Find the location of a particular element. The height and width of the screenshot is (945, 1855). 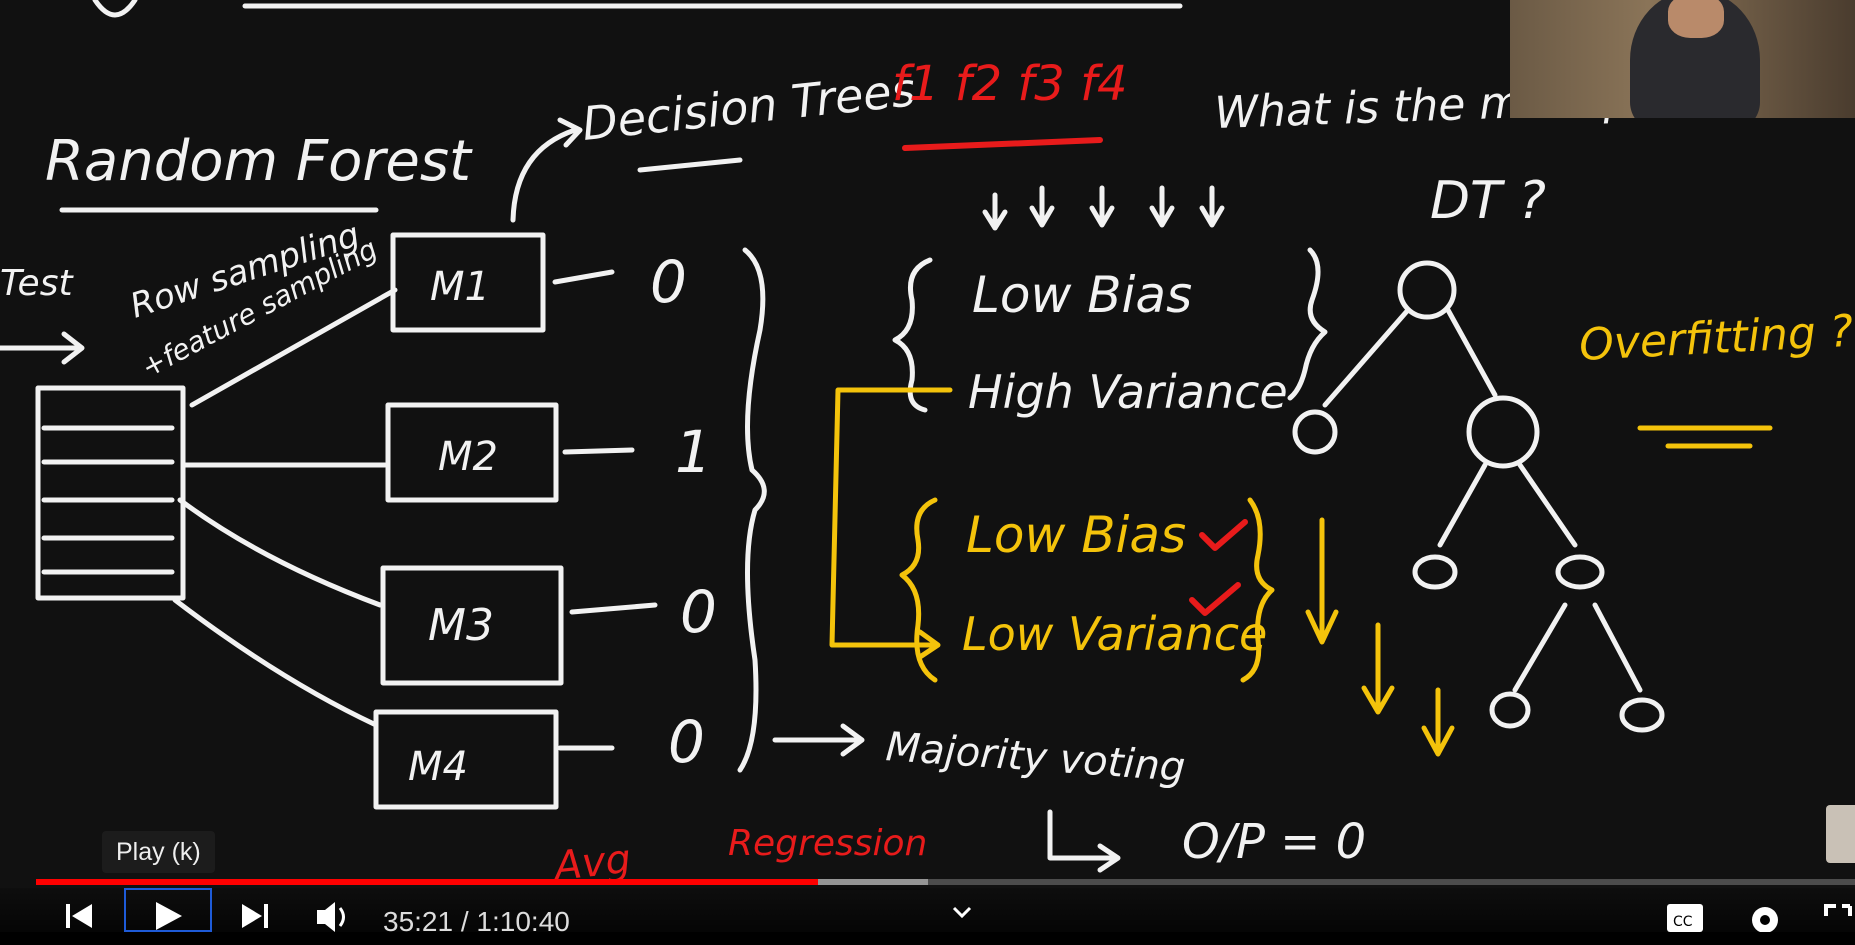

input-arrow is located at coordinates (42, 348).